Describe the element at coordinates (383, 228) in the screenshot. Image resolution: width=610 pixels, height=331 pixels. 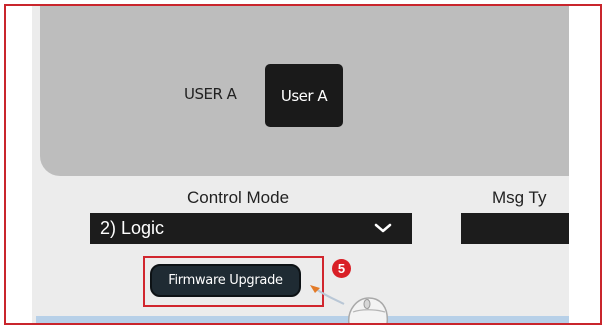
I see `chevron-down-icon` at that location.